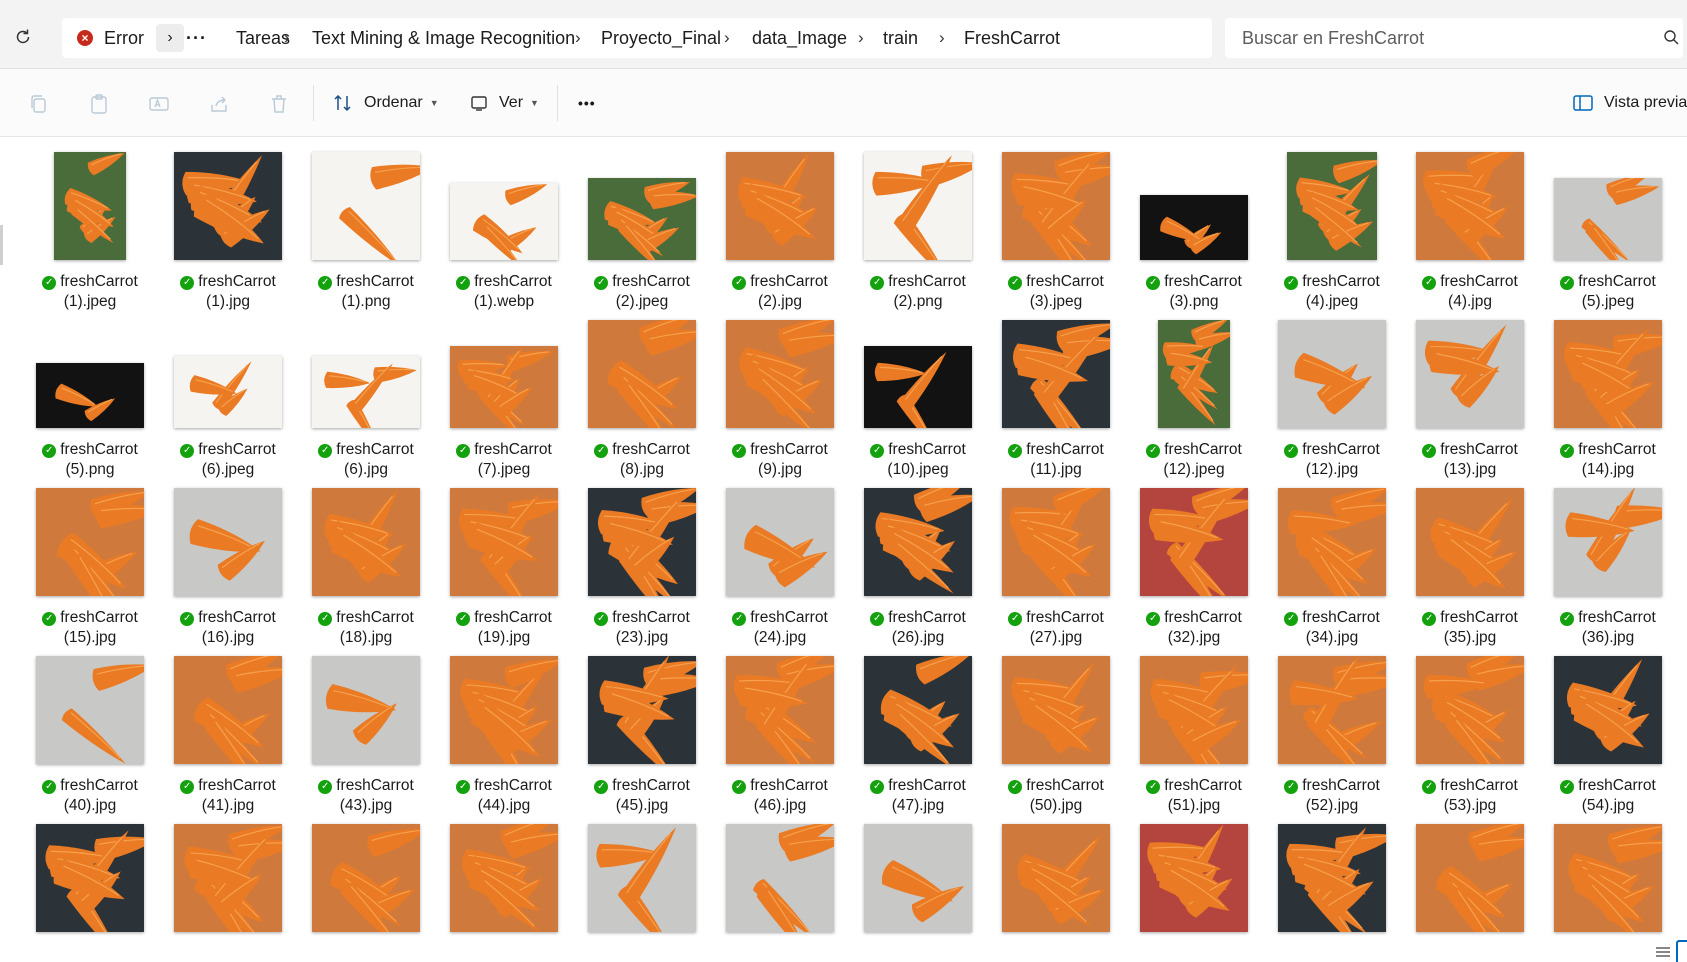 The image size is (1687, 962). Describe the element at coordinates (219, 104) in the screenshot. I see `share-button` at that location.